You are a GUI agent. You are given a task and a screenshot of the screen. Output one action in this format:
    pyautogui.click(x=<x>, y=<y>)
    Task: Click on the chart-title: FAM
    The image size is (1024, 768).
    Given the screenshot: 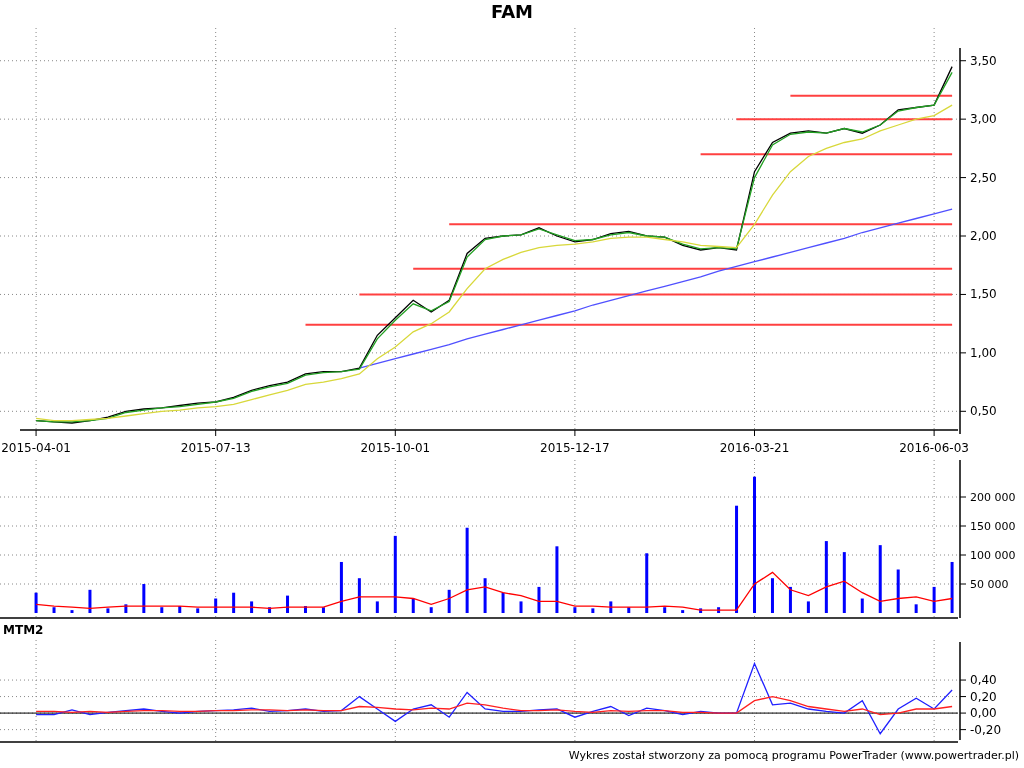 What is the action you would take?
    pyautogui.click(x=512, y=12)
    